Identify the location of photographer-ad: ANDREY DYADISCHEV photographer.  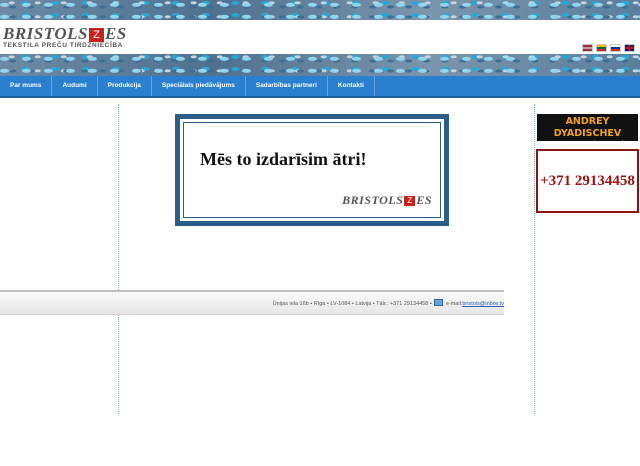
(587, 131).